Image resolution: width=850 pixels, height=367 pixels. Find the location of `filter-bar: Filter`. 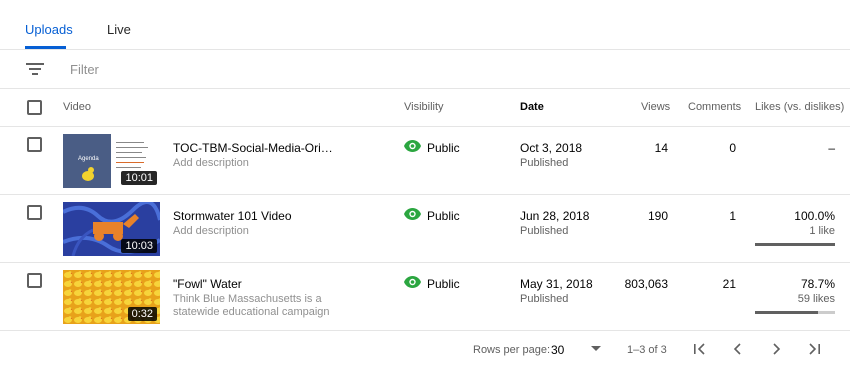

filter-bar: Filter is located at coordinates (425, 69).